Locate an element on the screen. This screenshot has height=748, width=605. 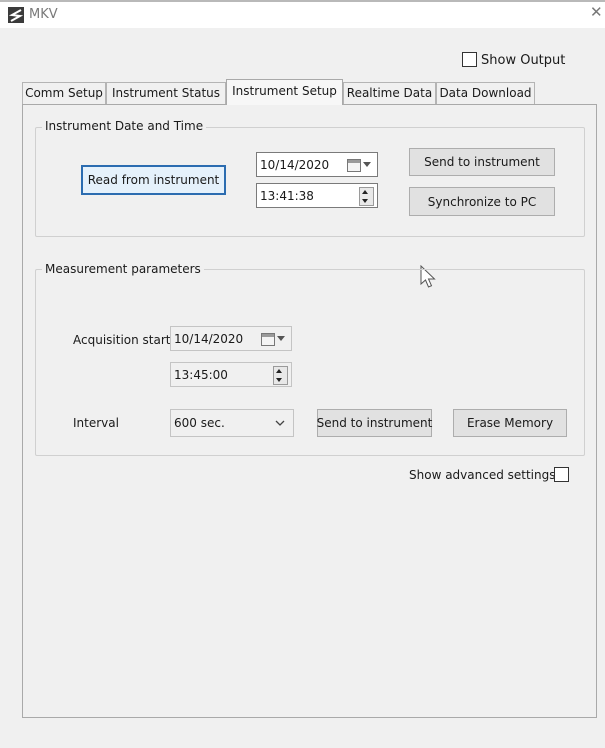
acquisition-date-picker: 10/14/2020 is located at coordinates (231, 338).